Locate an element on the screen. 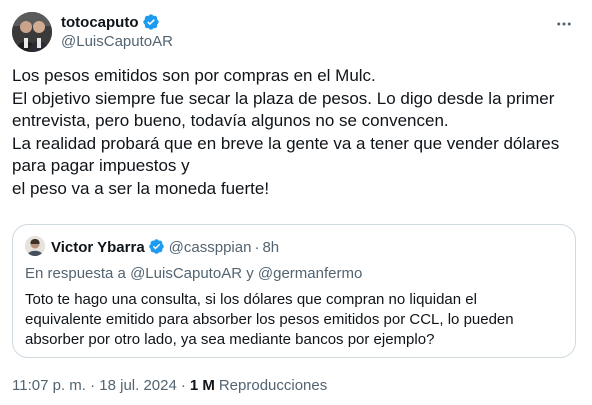 This screenshot has width=592, height=405. quote-display-name: Victor Ybarra is located at coordinates (98, 247).